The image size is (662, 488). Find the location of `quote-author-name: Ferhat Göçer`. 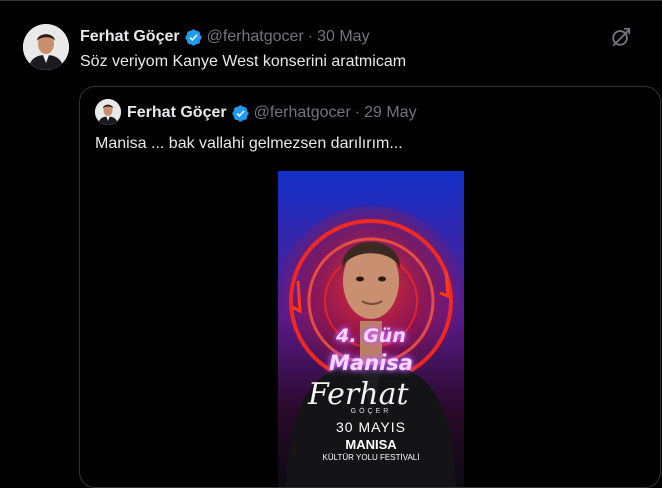

quote-author-name: Ferhat Göçer is located at coordinates (177, 113).